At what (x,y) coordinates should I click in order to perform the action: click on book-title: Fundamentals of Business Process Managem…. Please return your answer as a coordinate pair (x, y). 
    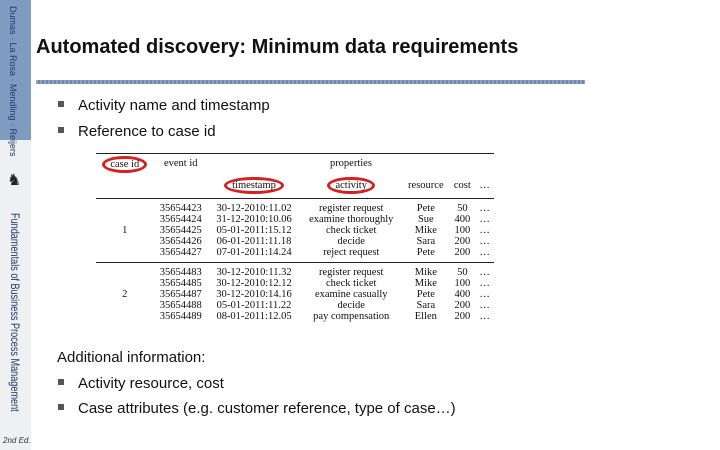
    Looking at the image, I should click on (15, 312).